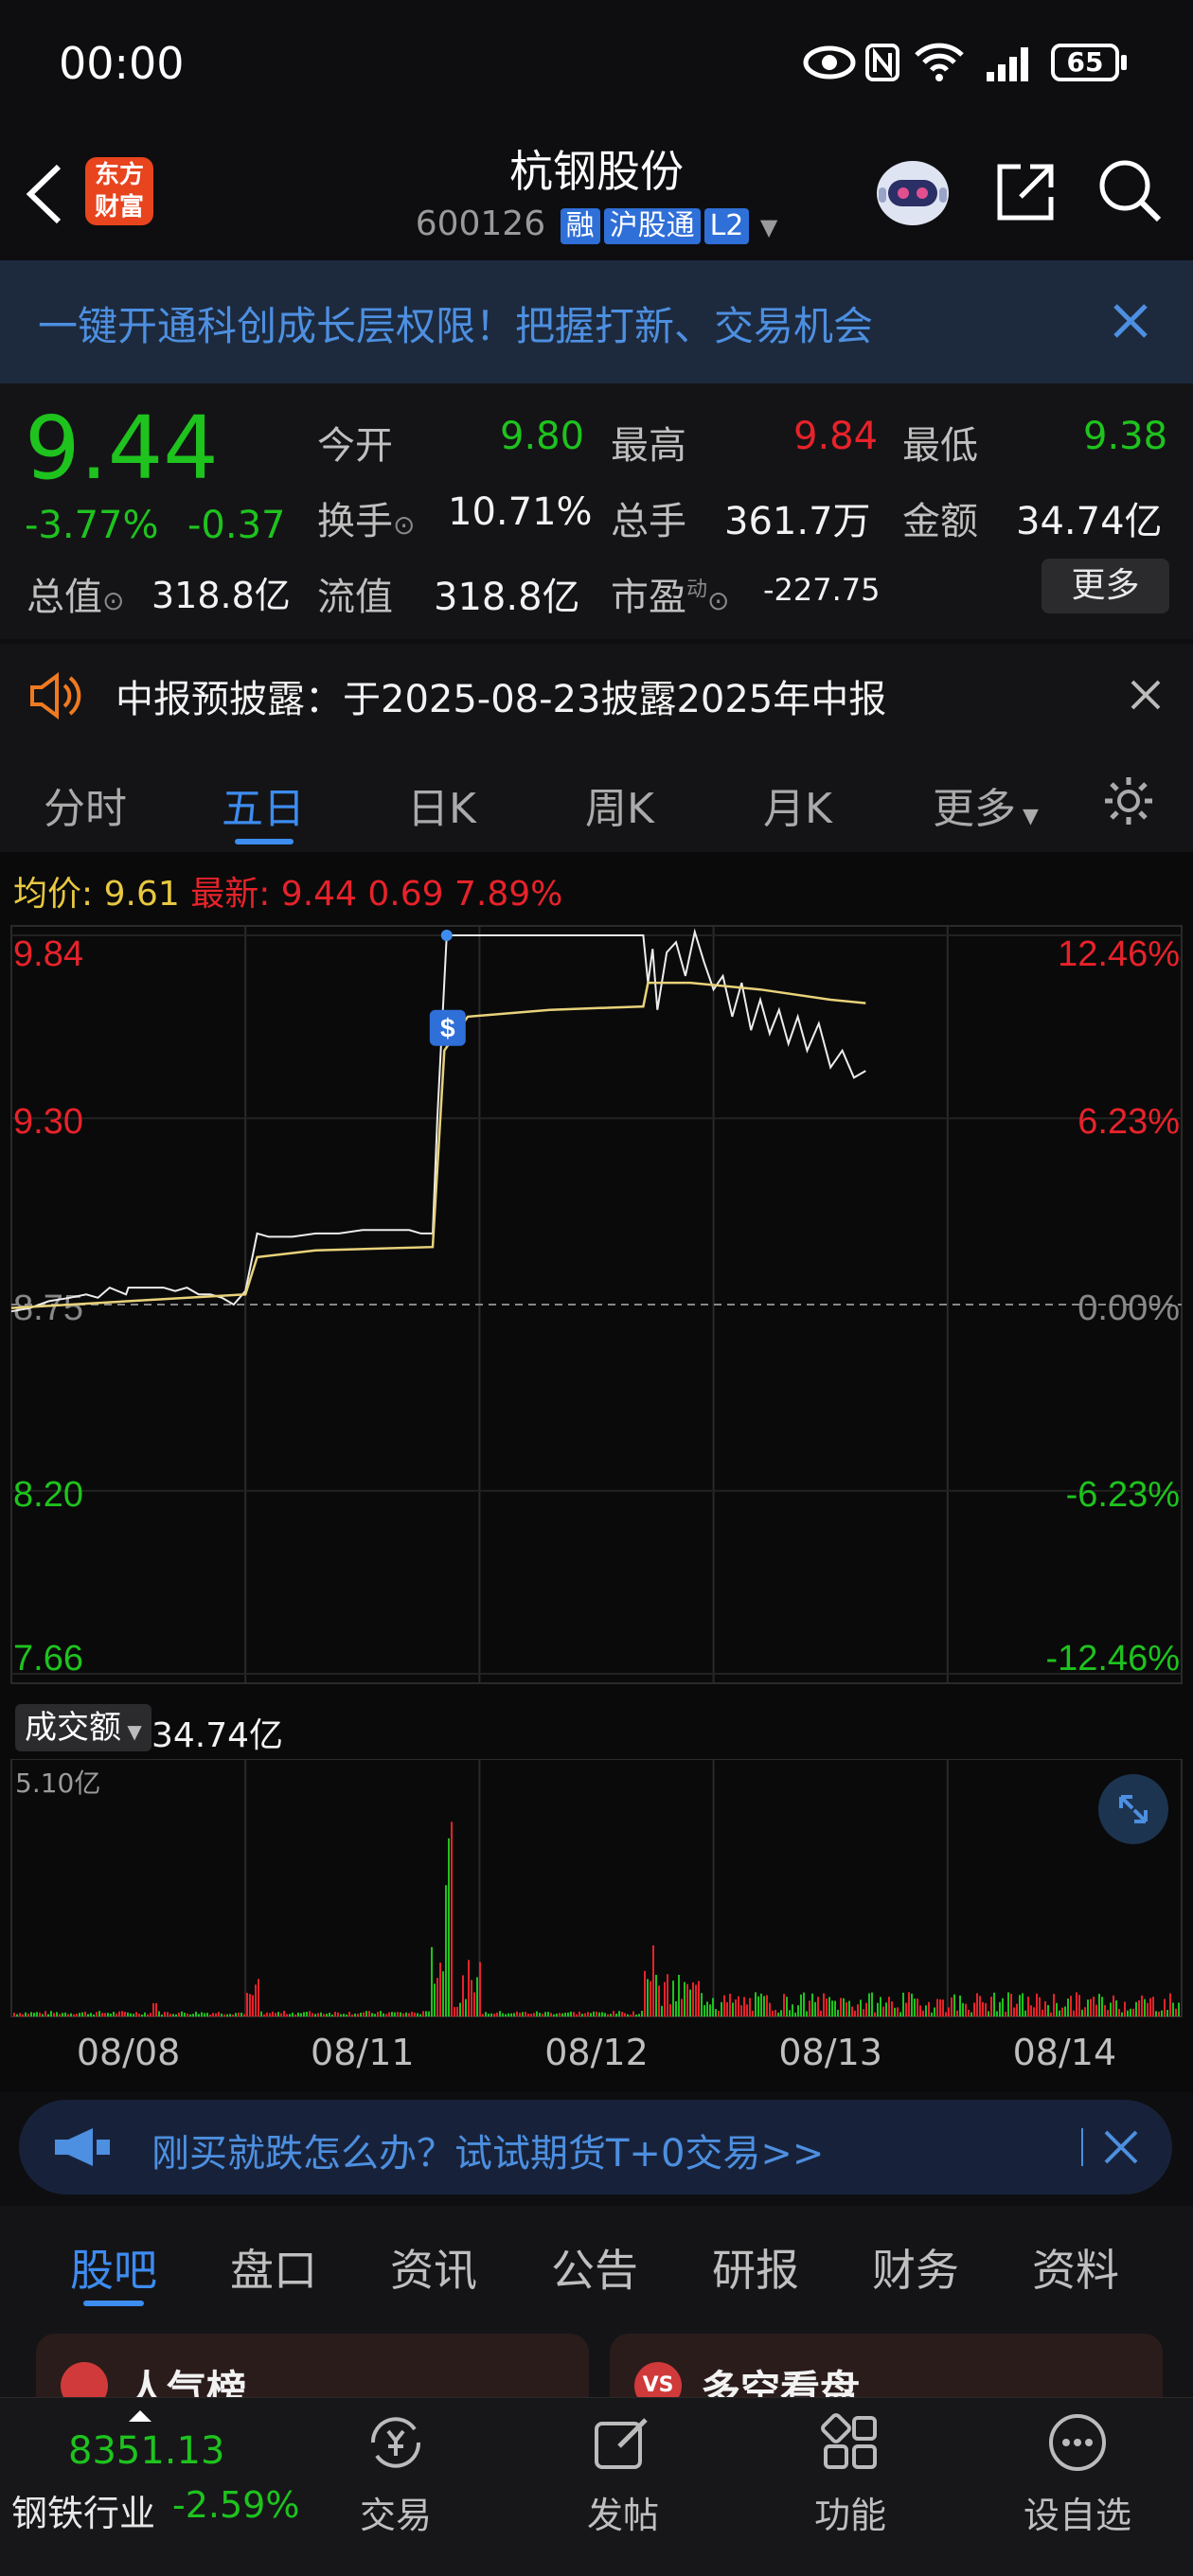  What do you see at coordinates (1128, 800) in the screenshot?
I see `gear-icon` at bounding box center [1128, 800].